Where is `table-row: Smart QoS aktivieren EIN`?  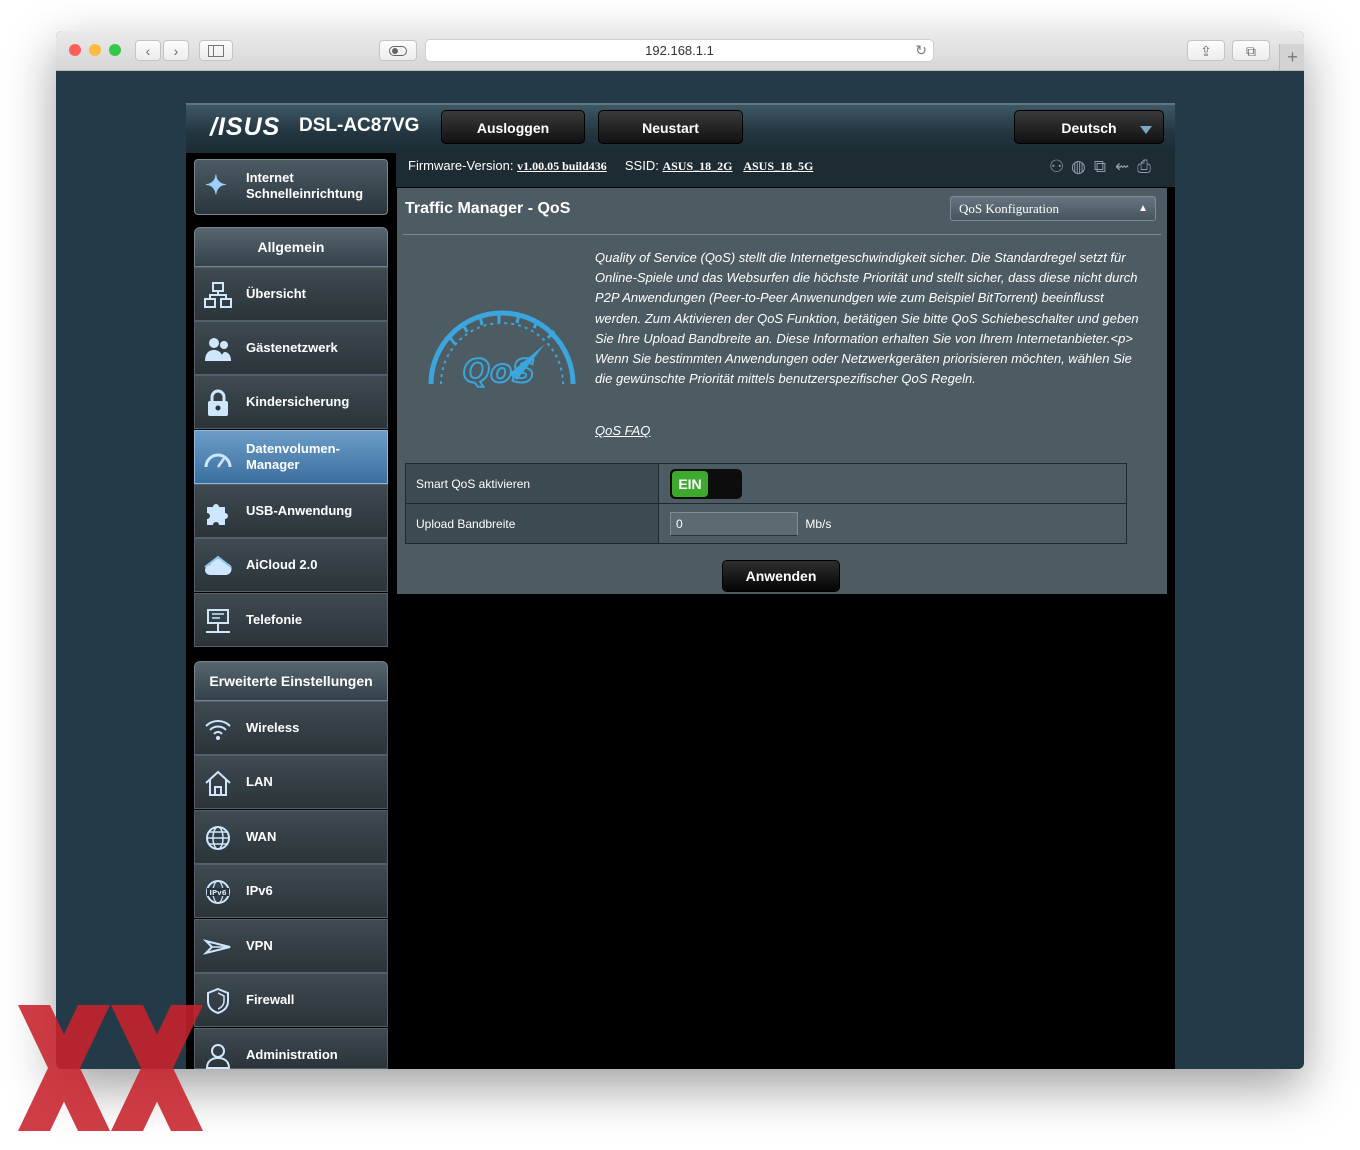
table-row: Smart QoS aktivieren EIN is located at coordinates (766, 483).